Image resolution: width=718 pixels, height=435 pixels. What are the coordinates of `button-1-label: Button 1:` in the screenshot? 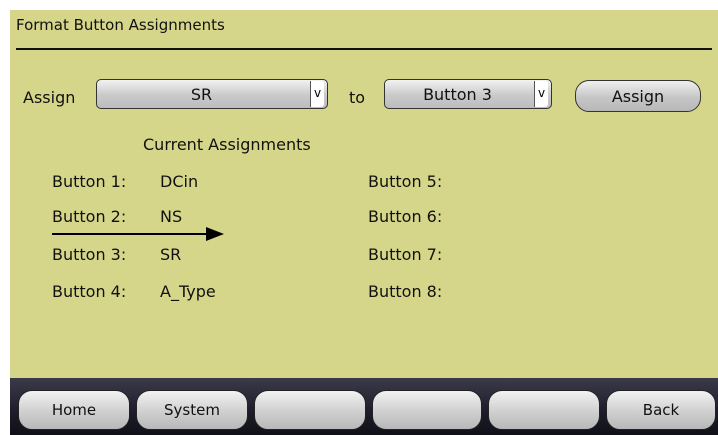 It's located at (89, 181).